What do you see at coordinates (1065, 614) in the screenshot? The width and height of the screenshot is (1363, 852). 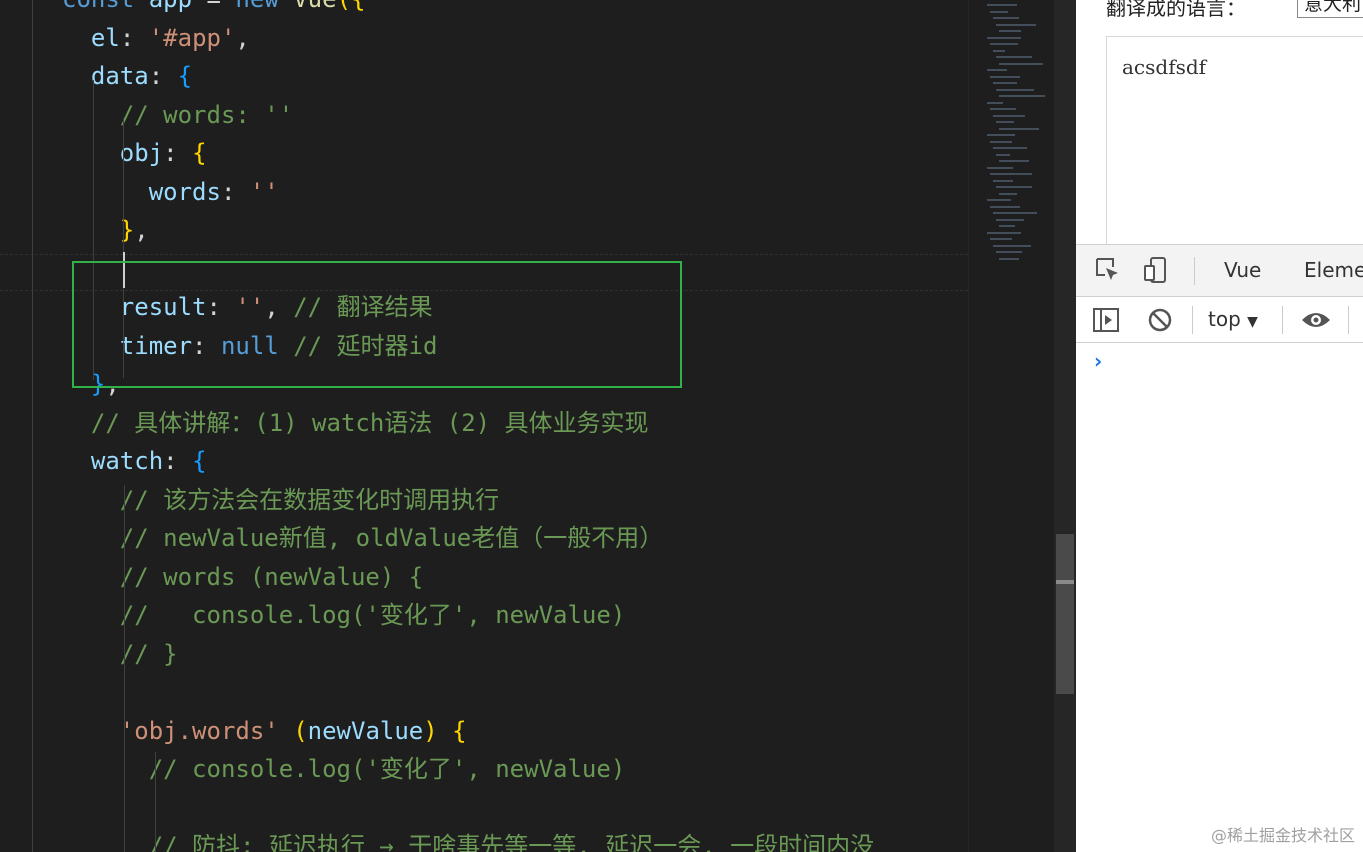 I see `scrollbar-thumb` at bounding box center [1065, 614].